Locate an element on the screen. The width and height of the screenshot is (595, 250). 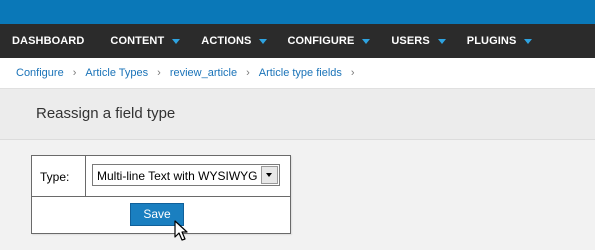
nav-item-label: DASHBOARD is located at coordinates (48, 41).